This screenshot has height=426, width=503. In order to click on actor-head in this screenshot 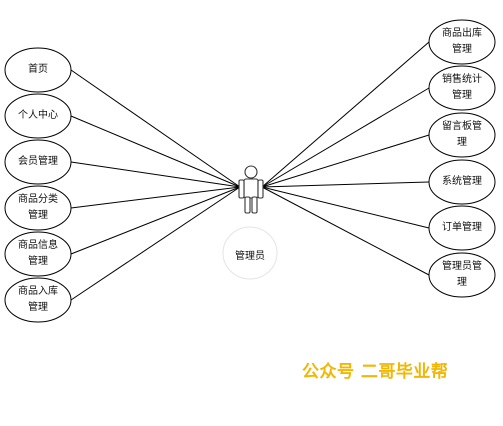, I will do `click(251, 172)`.